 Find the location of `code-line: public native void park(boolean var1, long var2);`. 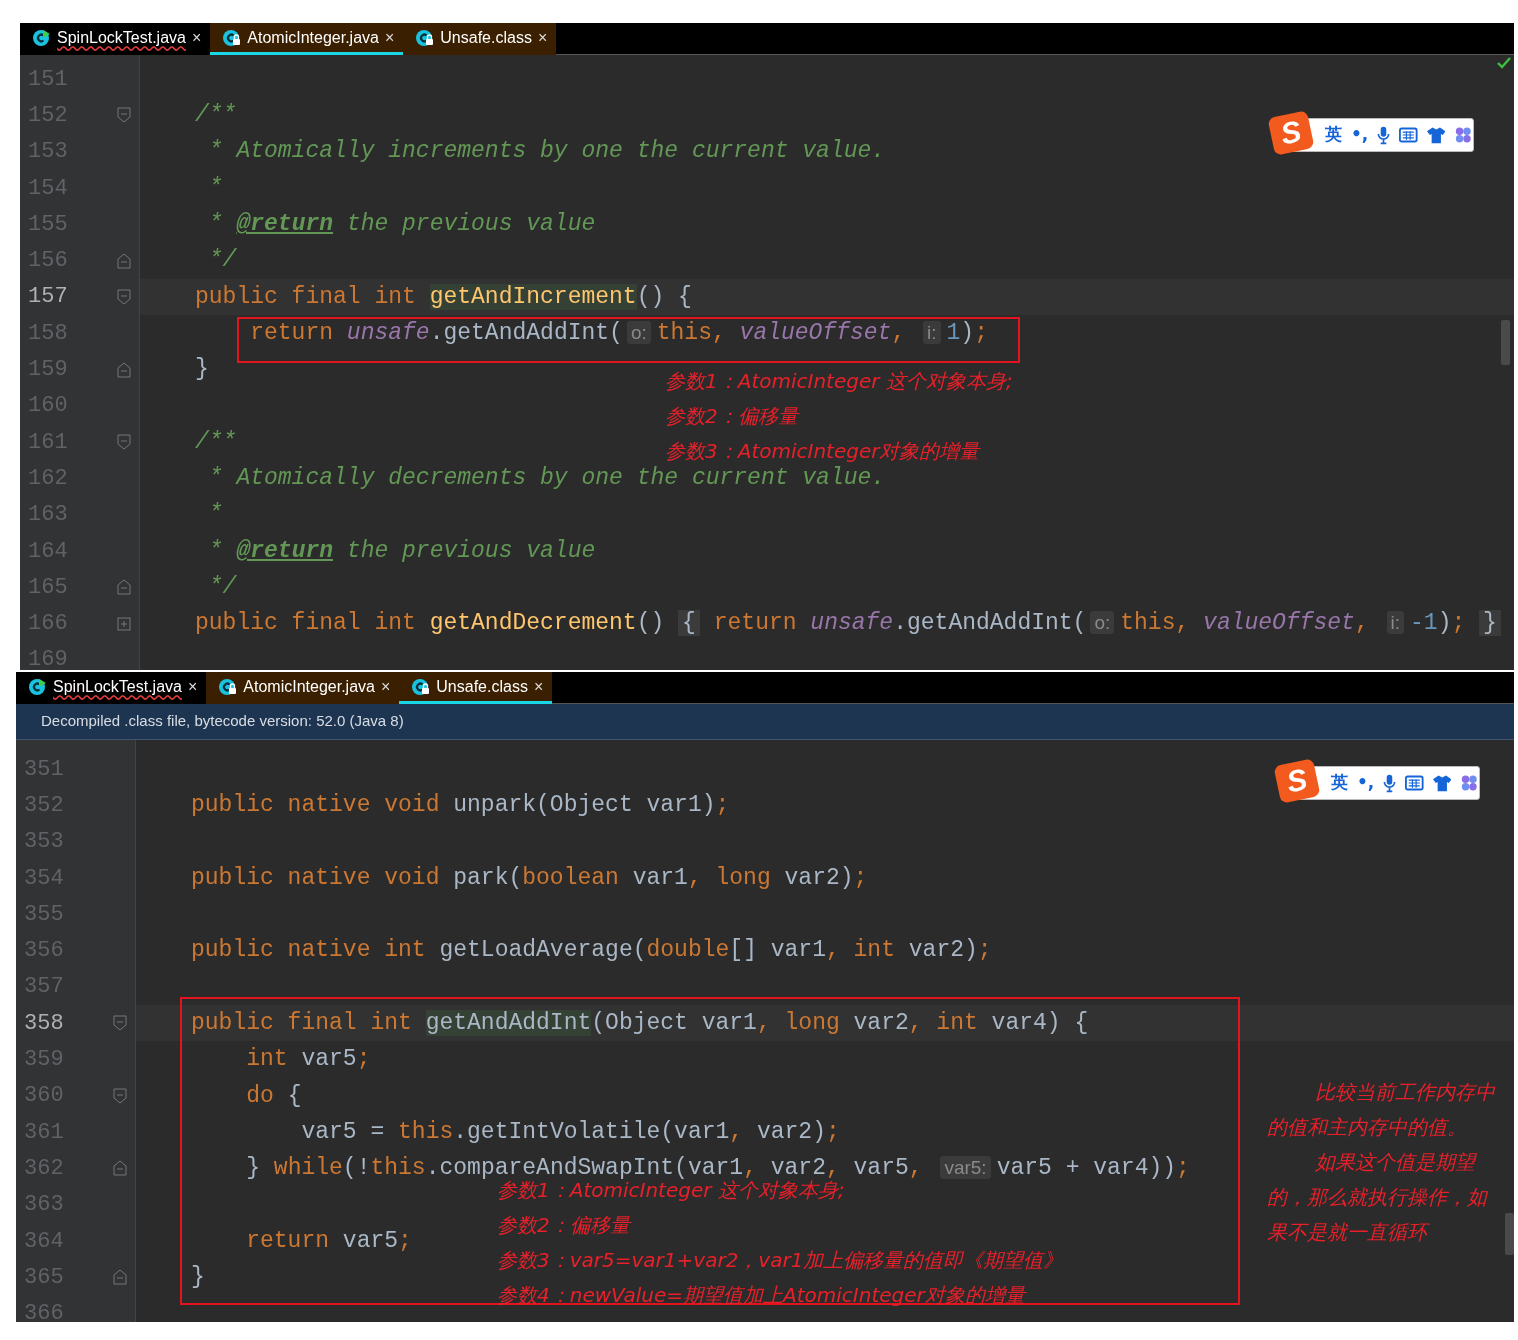

code-line: public native void park(boolean var1, long var2); is located at coordinates (529, 878).